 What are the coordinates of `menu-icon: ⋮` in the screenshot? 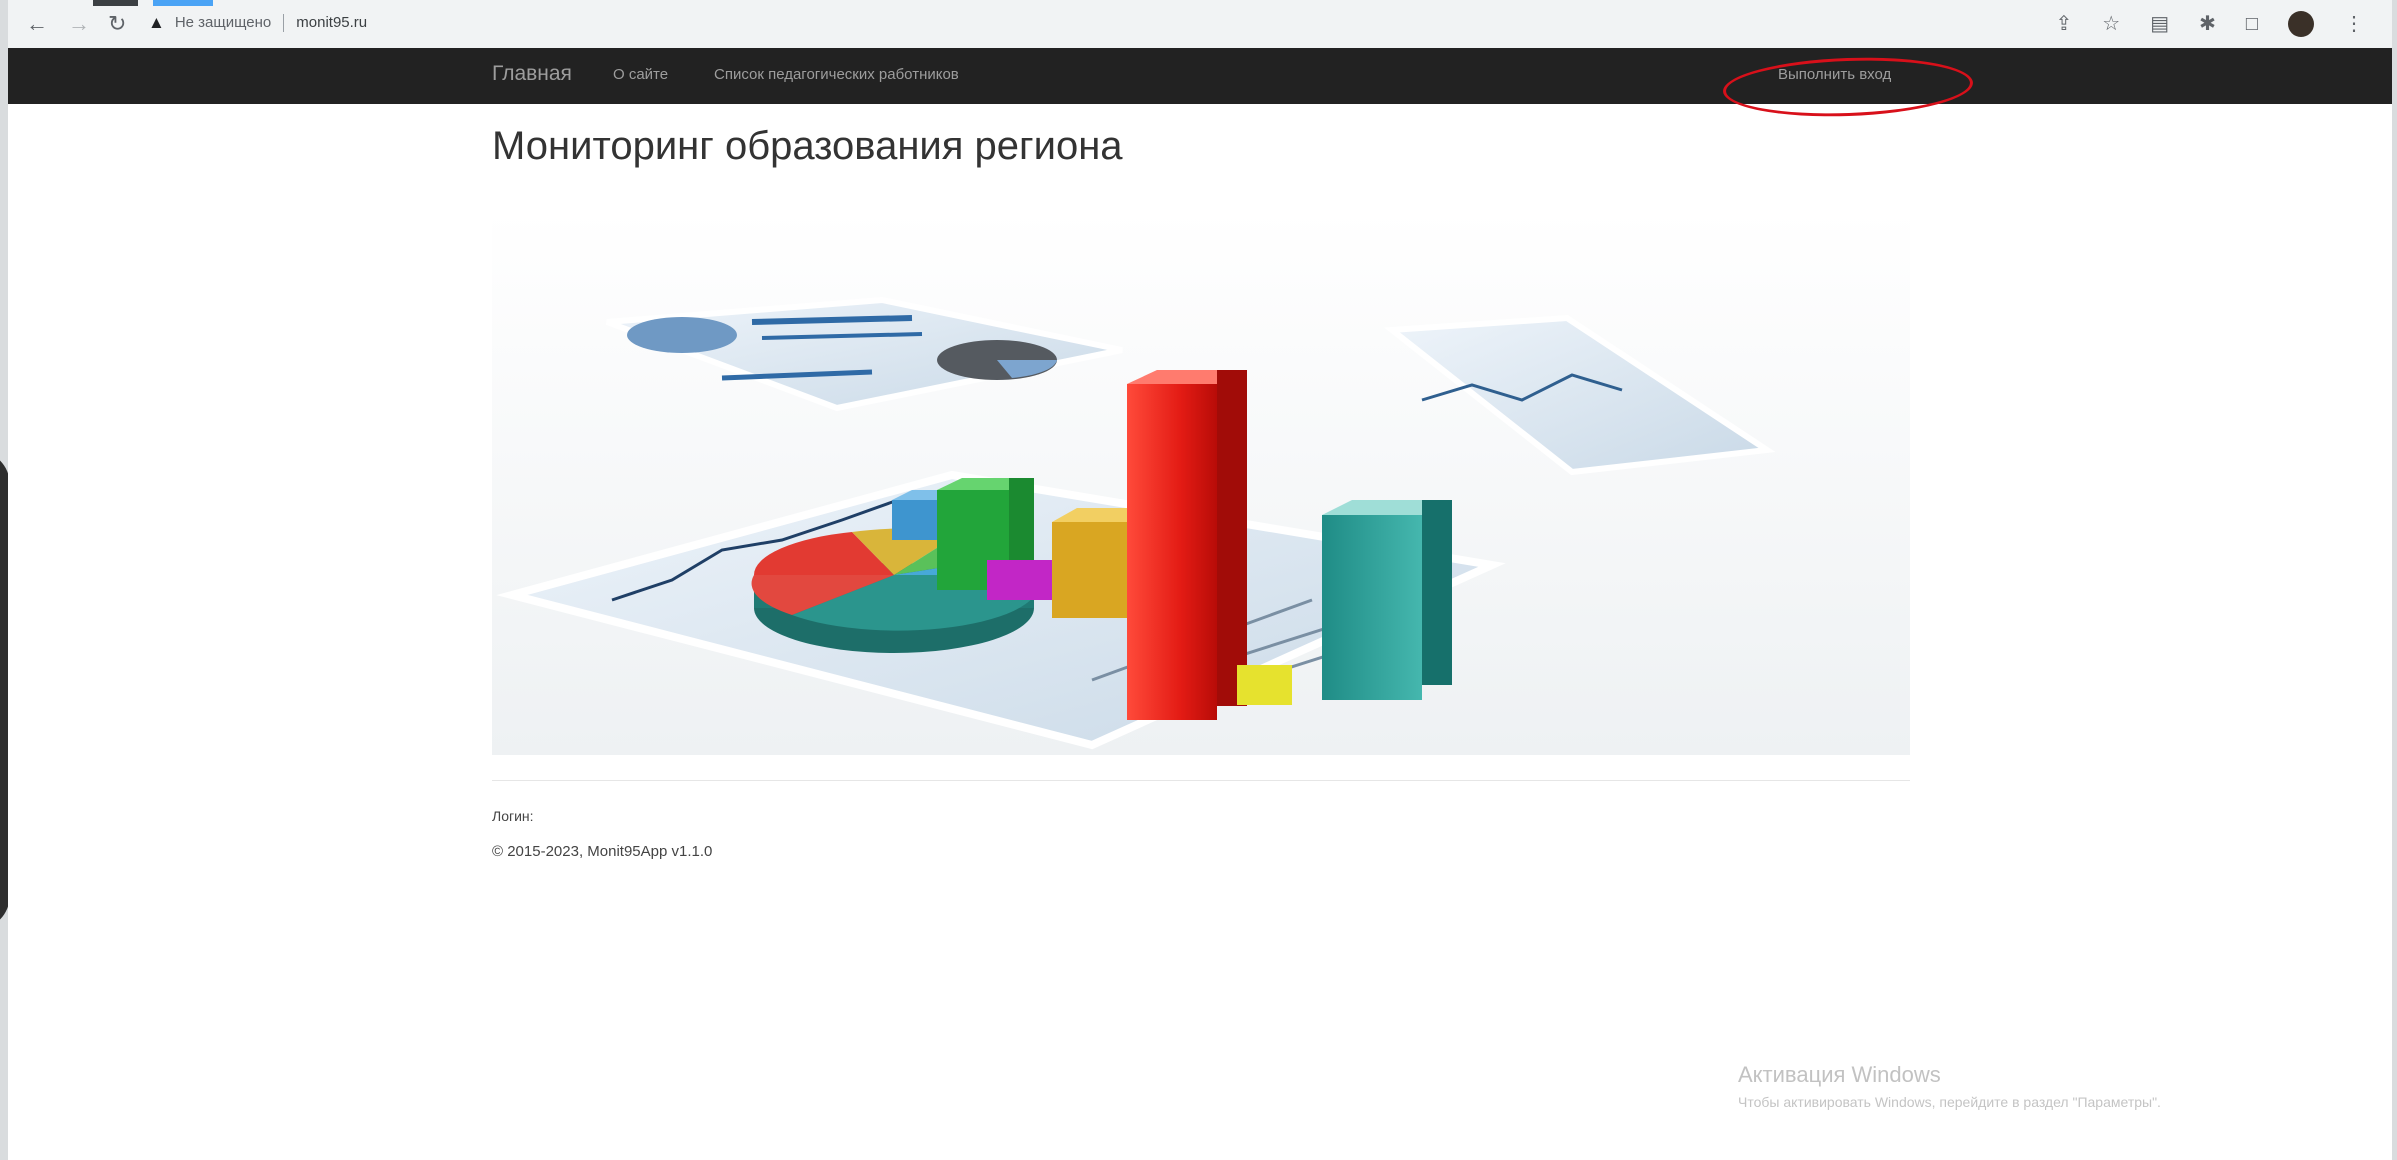 It's located at (2354, 24).